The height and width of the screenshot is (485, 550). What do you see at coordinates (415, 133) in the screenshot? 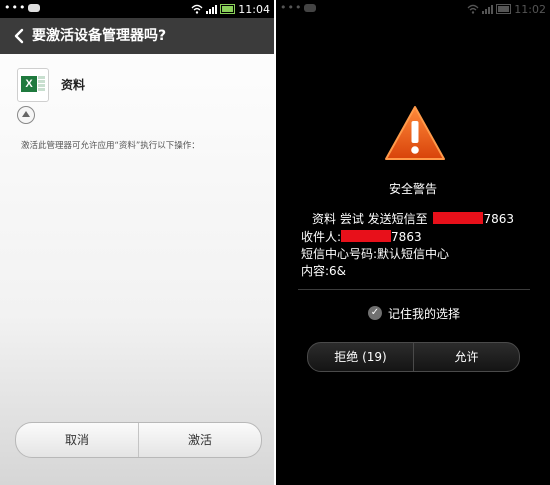
I see `warning-icon` at bounding box center [415, 133].